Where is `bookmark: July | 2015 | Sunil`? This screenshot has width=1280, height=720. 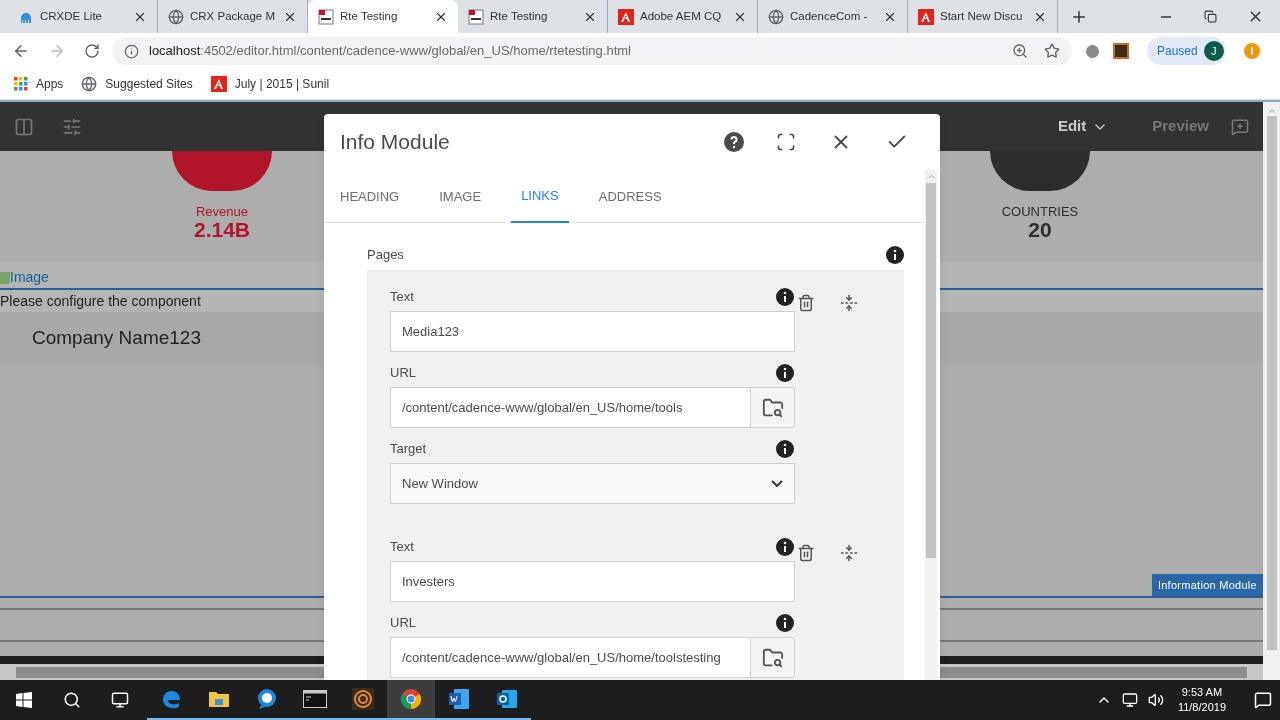 bookmark: July | 2015 | Sunil is located at coordinates (270, 84).